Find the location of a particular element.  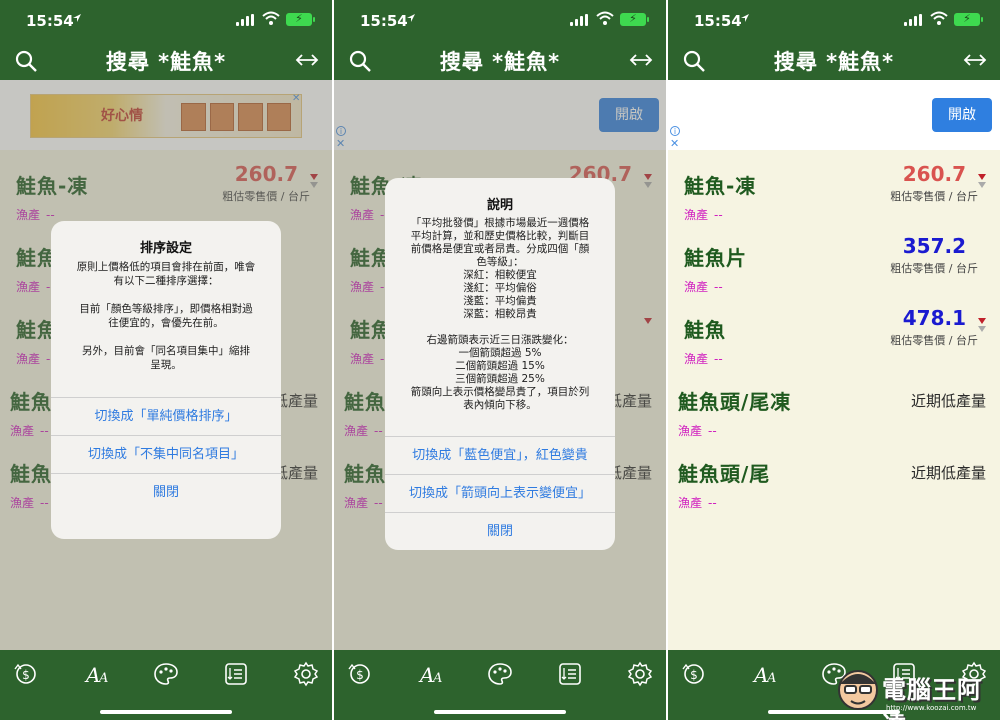

list-item: 鮭魚頭/尾凍 近期低產量 漁產-- is located at coordinates (834, 402).